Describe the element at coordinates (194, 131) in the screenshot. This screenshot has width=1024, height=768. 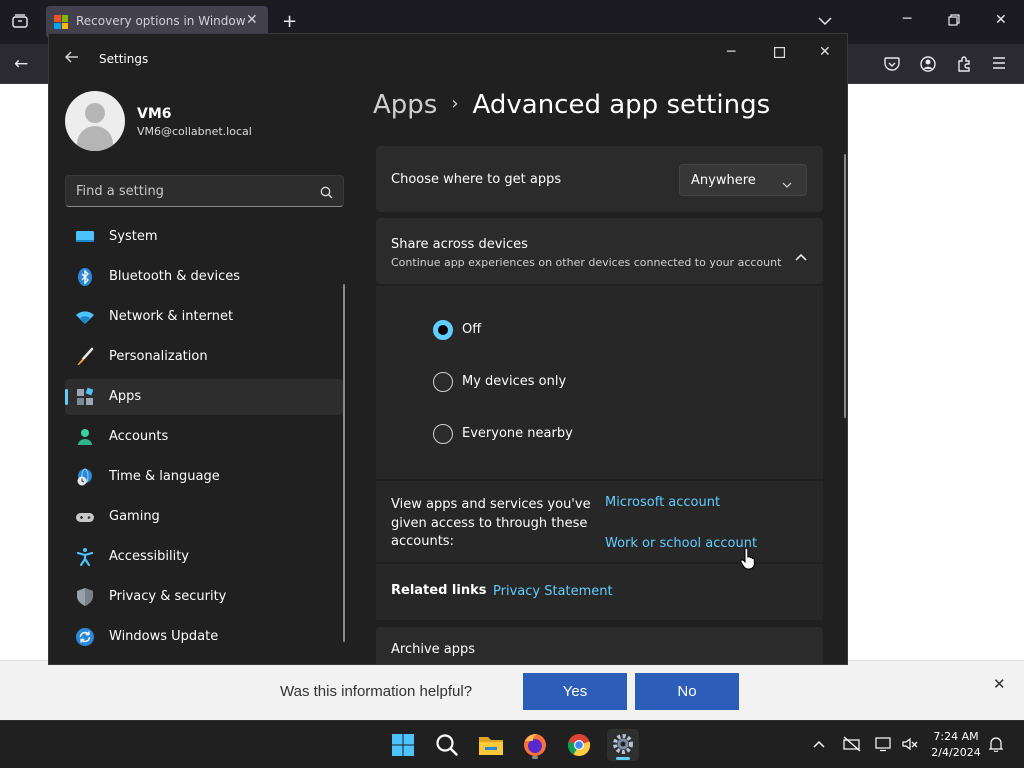
I see `user-email: VM6@collabnet.local` at that location.